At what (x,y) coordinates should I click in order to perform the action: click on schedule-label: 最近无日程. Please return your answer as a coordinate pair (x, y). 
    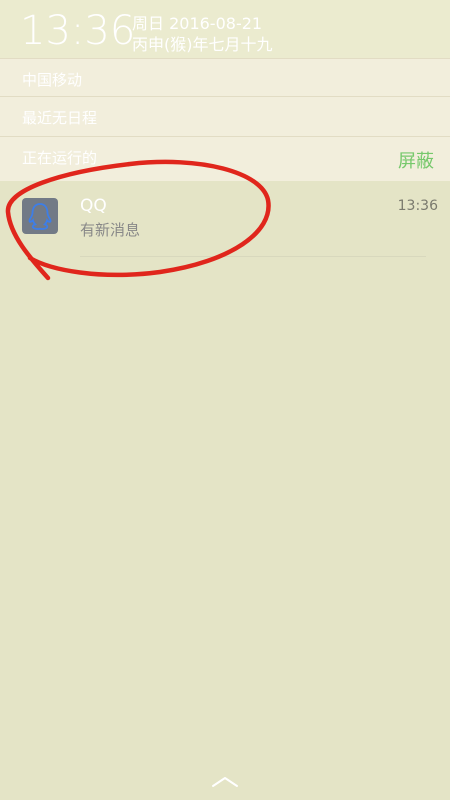
    Looking at the image, I should click on (60, 118).